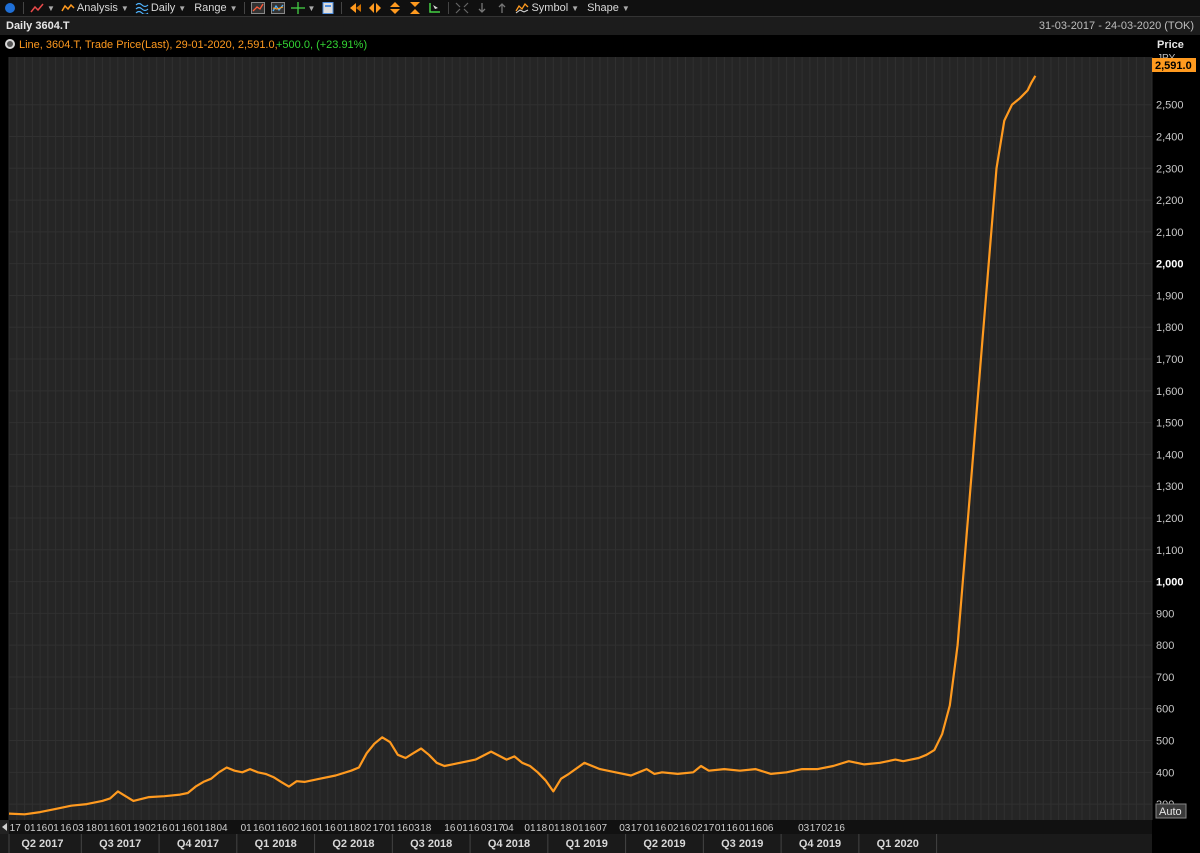 The image size is (1200, 853). Describe the element at coordinates (1116, 26) in the screenshot. I see `date-range: 31-03-2017 - 24-03-2020 (TOK)` at that location.